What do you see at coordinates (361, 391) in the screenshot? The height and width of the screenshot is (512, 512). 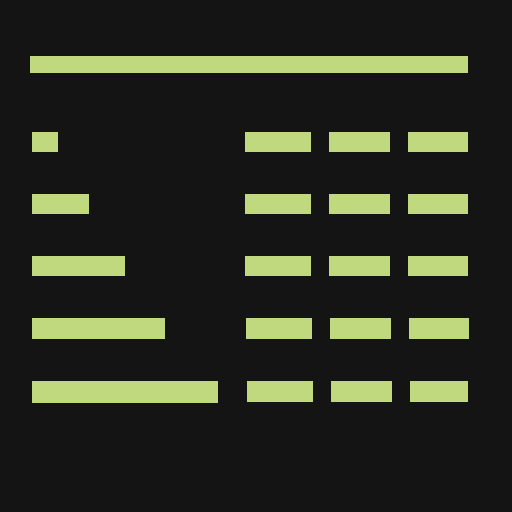 I see `row-5-cell-2-placeholder` at bounding box center [361, 391].